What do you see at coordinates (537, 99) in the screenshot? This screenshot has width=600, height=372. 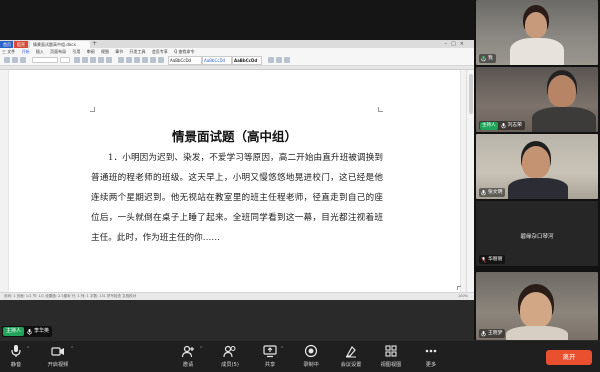 I see `participant-tile-host: 主持人 刘志荣` at bounding box center [537, 99].